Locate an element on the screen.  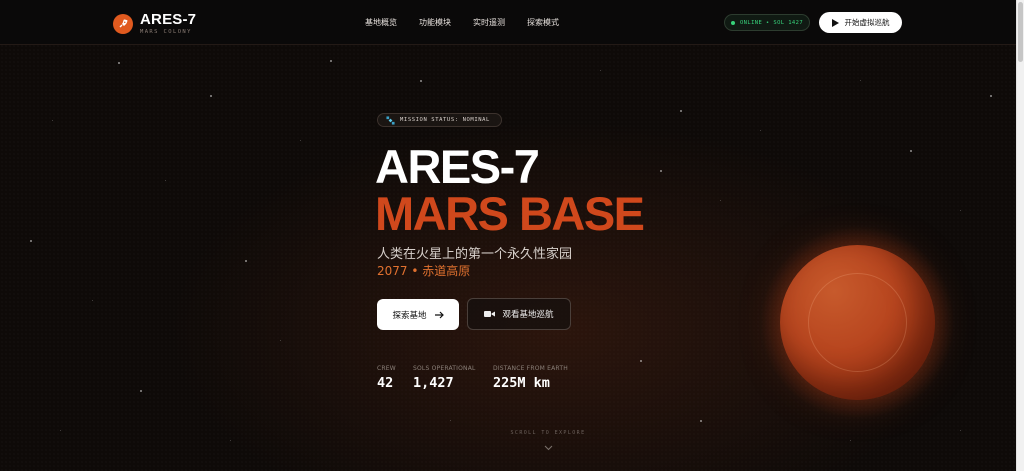
play-icon is located at coordinates (835, 22).